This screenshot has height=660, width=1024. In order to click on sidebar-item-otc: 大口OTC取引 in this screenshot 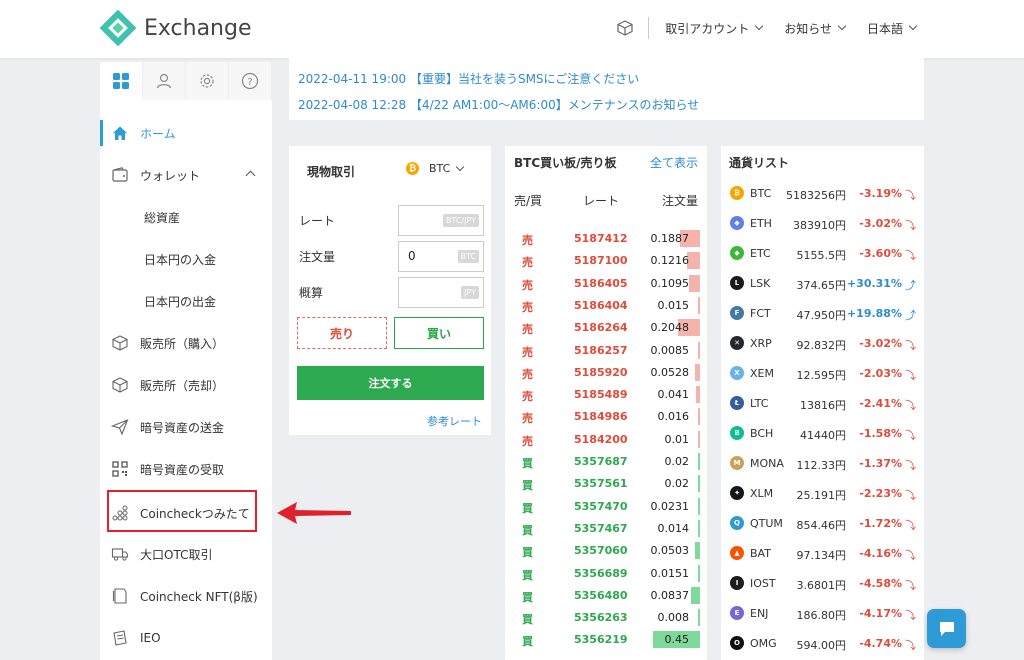, I will do `click(186, 554)`.